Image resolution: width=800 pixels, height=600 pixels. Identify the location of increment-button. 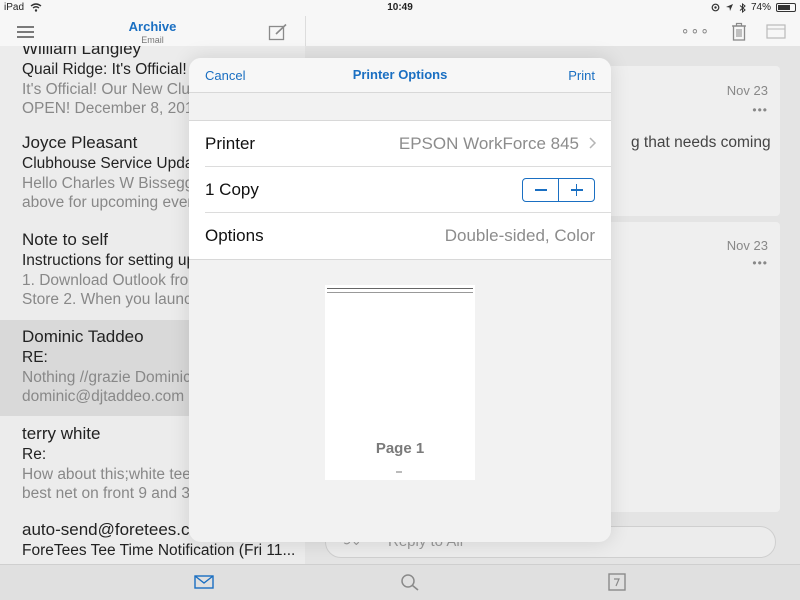
(576, 190).